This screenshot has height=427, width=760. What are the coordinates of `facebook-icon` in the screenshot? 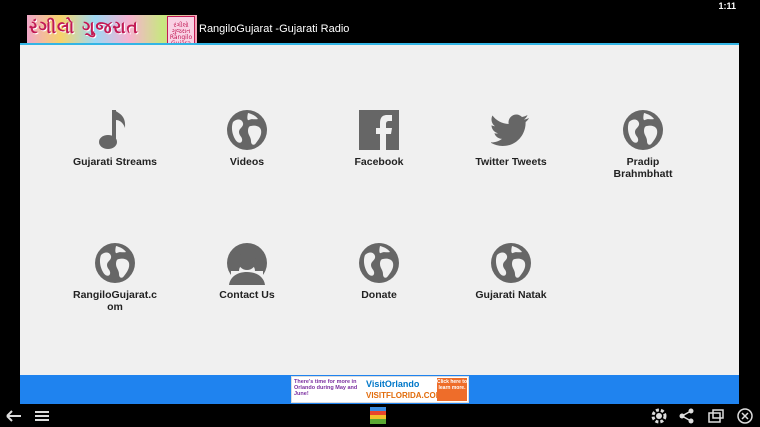 It's located at (379, 130).